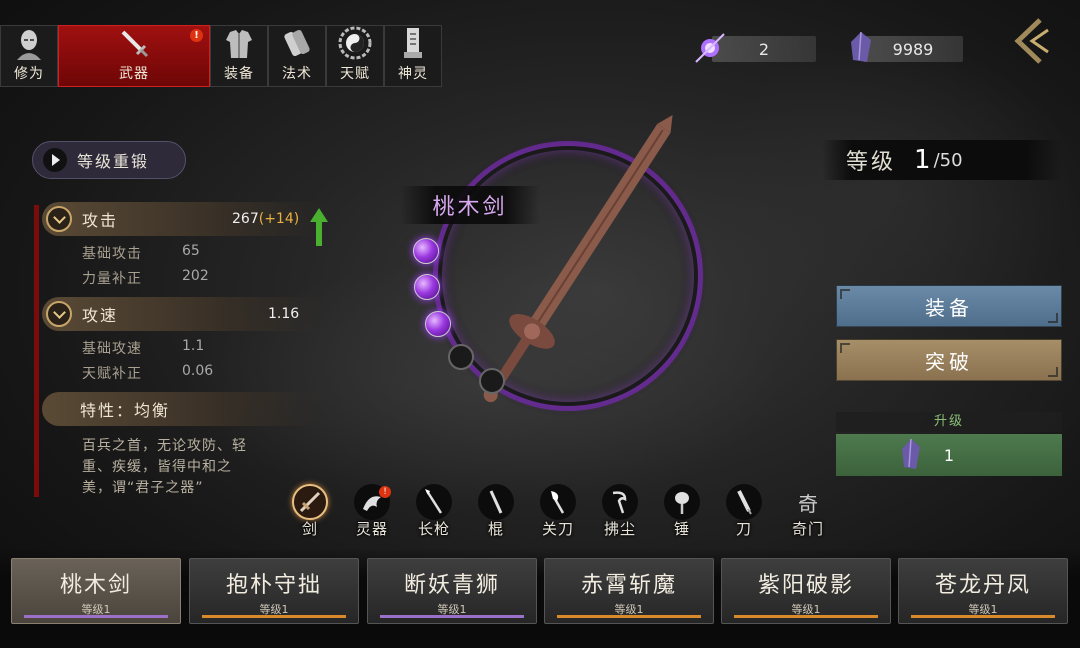 The image size is (1080, 648). What do you see at coordinates (558, 502) in the screenshot?
I see `glaive-icon` at bounding box center [558, 502].